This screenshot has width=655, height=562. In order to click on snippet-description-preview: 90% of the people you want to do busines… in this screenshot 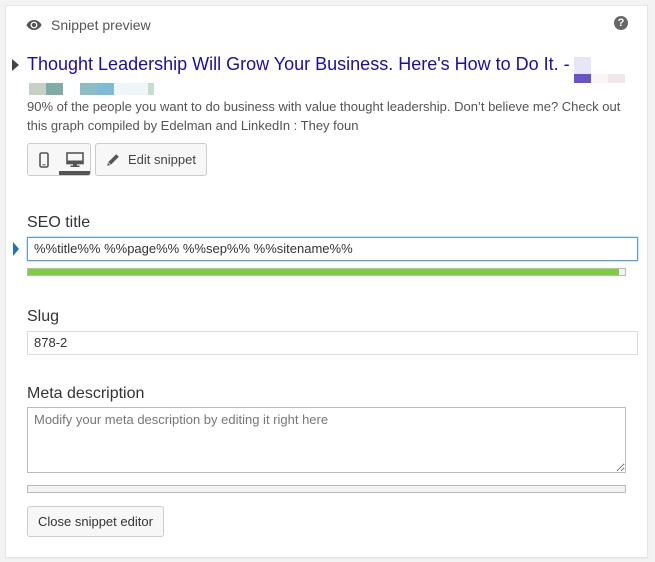, I will do `click(324, 116)`.